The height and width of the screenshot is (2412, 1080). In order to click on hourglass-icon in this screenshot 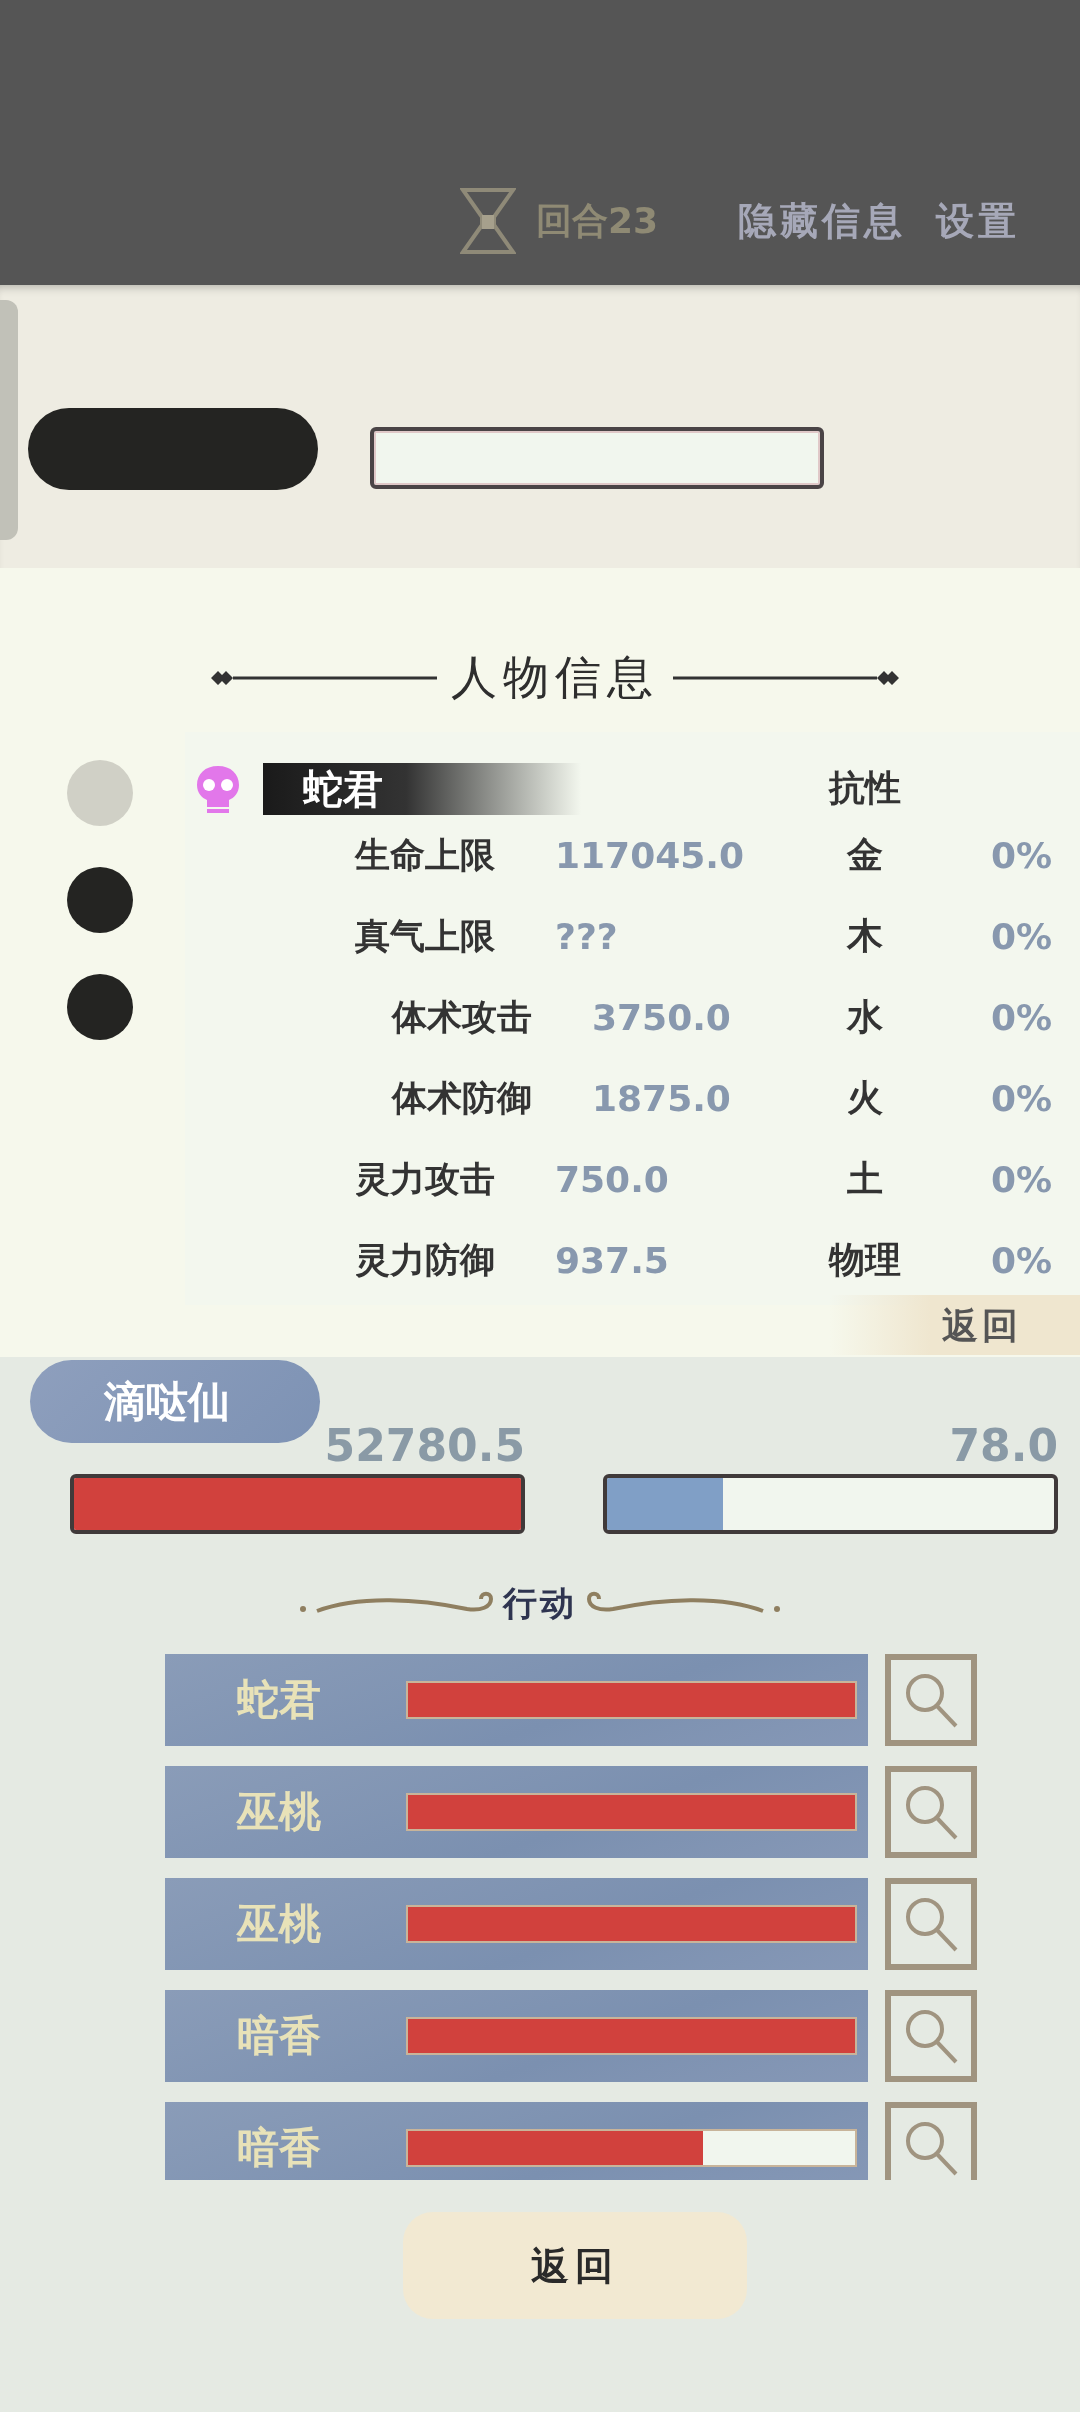, I will do `click(488, 221)`.